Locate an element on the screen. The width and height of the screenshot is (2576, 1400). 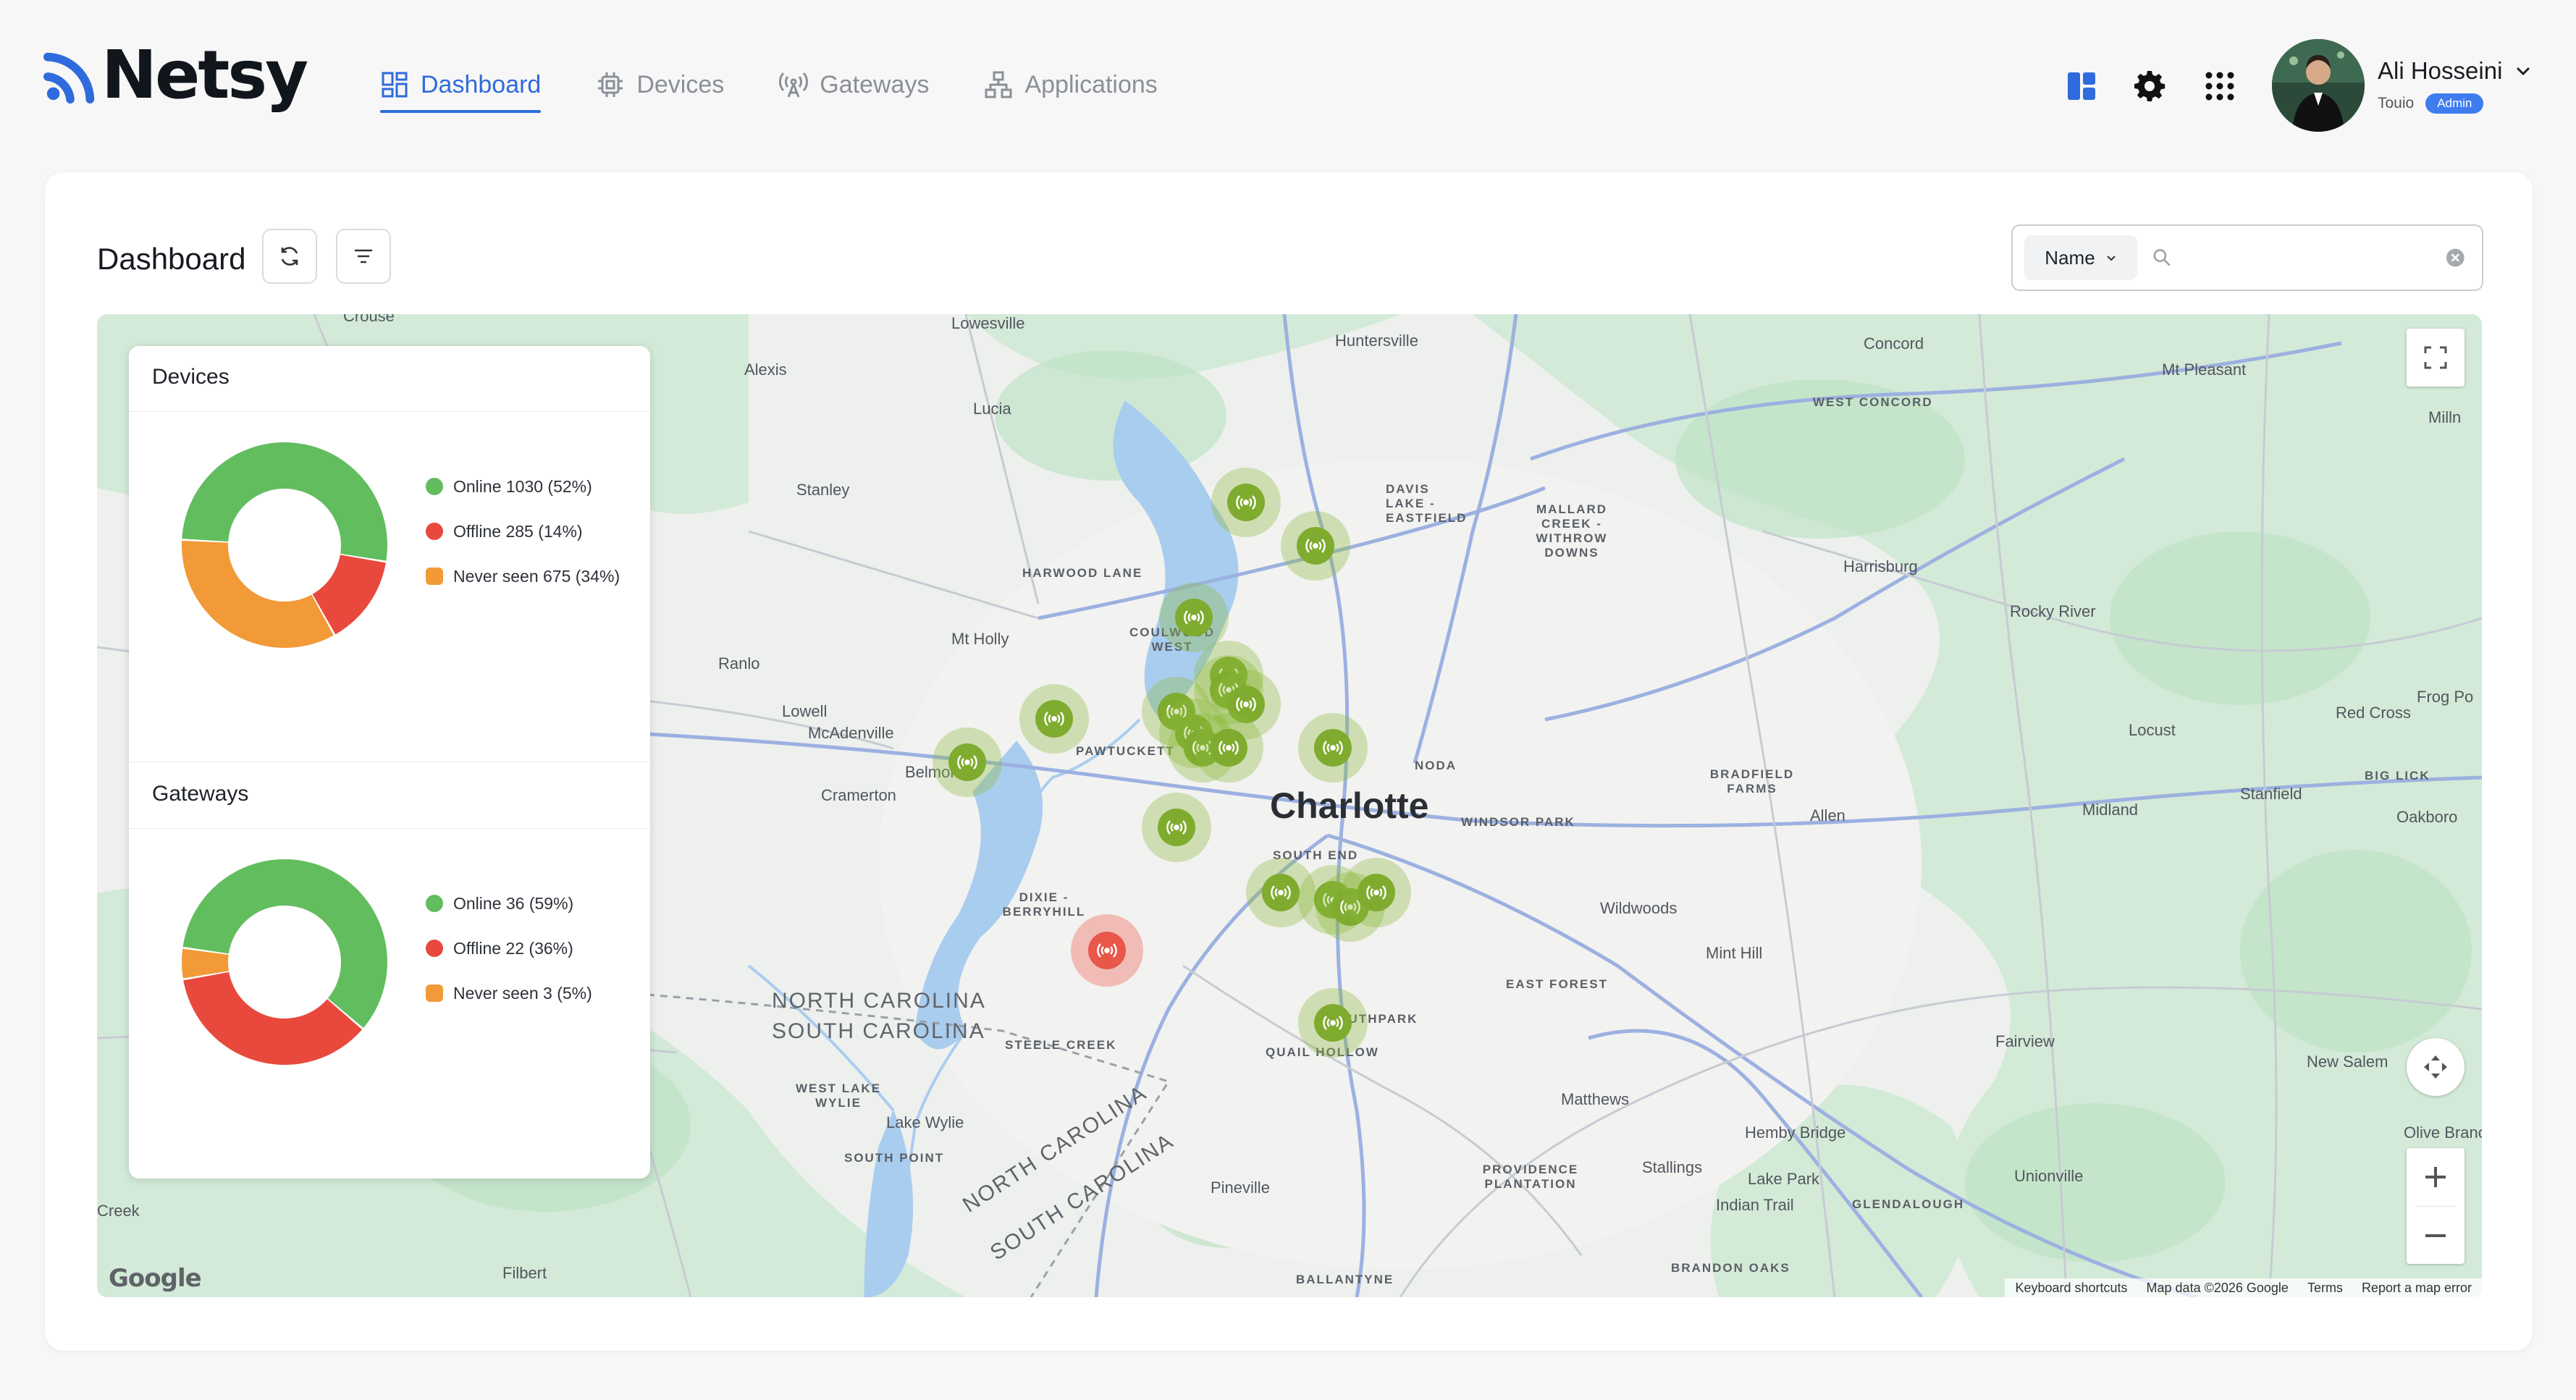
search-field-select: Name is located at coordinates (2080, 257).